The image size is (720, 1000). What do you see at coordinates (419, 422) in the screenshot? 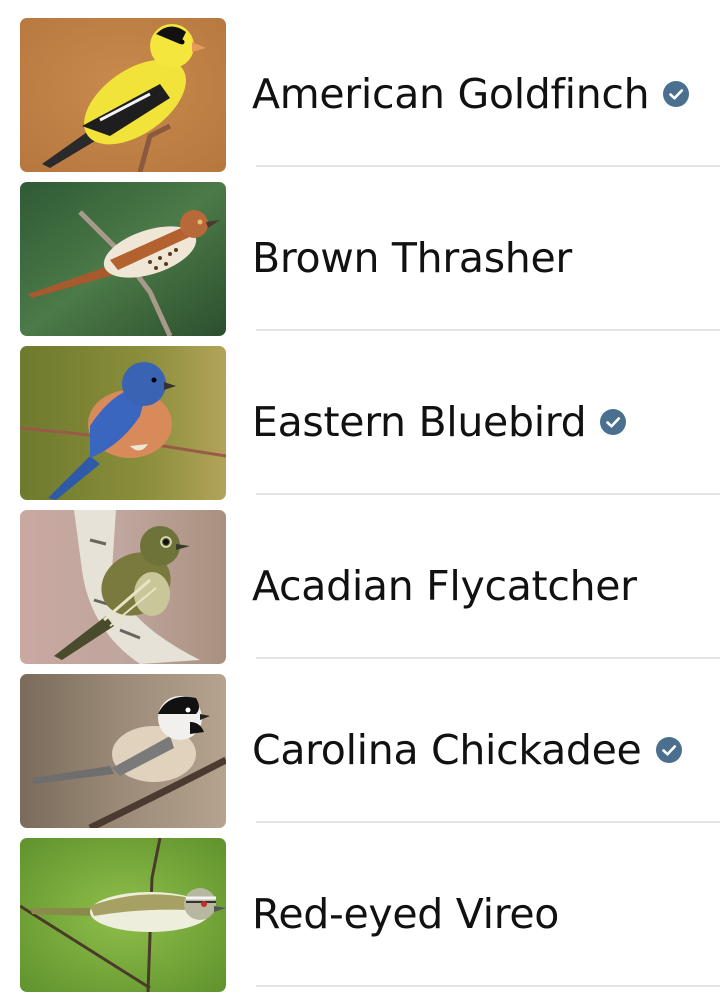
I see `bird-name: Eastern Bluebird` at bounding box center [419, 422].